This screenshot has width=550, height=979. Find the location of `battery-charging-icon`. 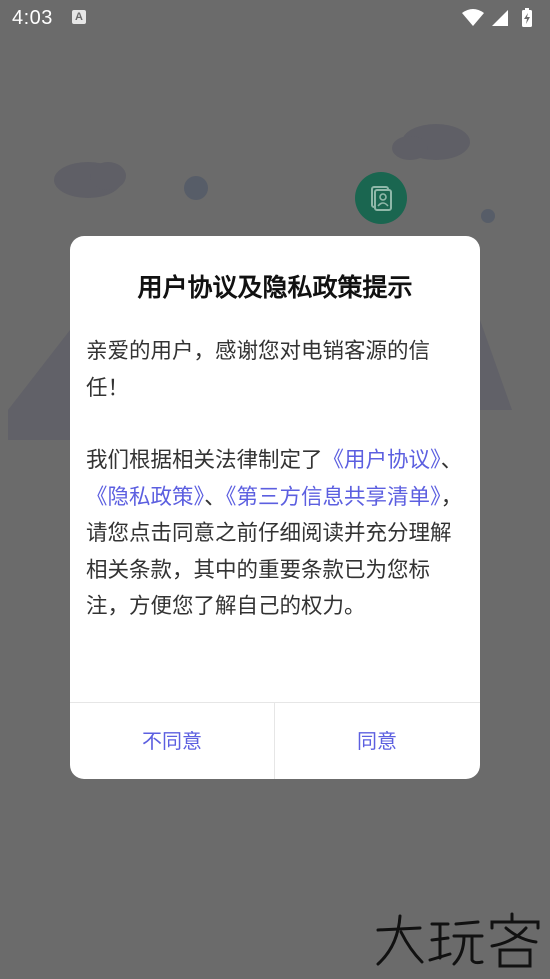

battery-charging-icon is located at coordinates (527, 17).